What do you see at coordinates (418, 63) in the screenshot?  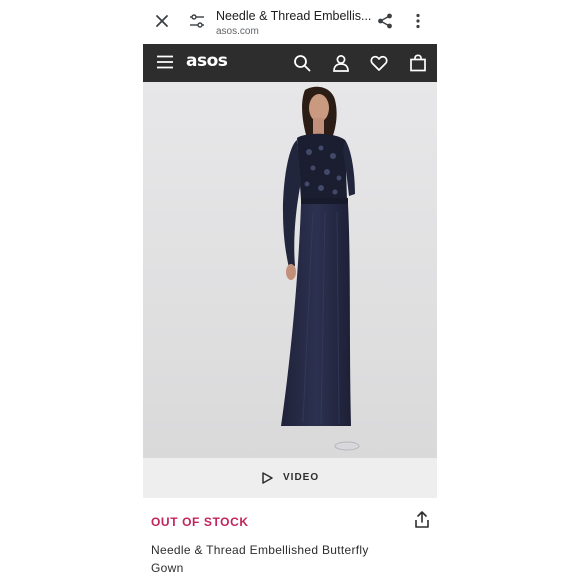 I see `bag-icon` at bounding box center [418, 63].